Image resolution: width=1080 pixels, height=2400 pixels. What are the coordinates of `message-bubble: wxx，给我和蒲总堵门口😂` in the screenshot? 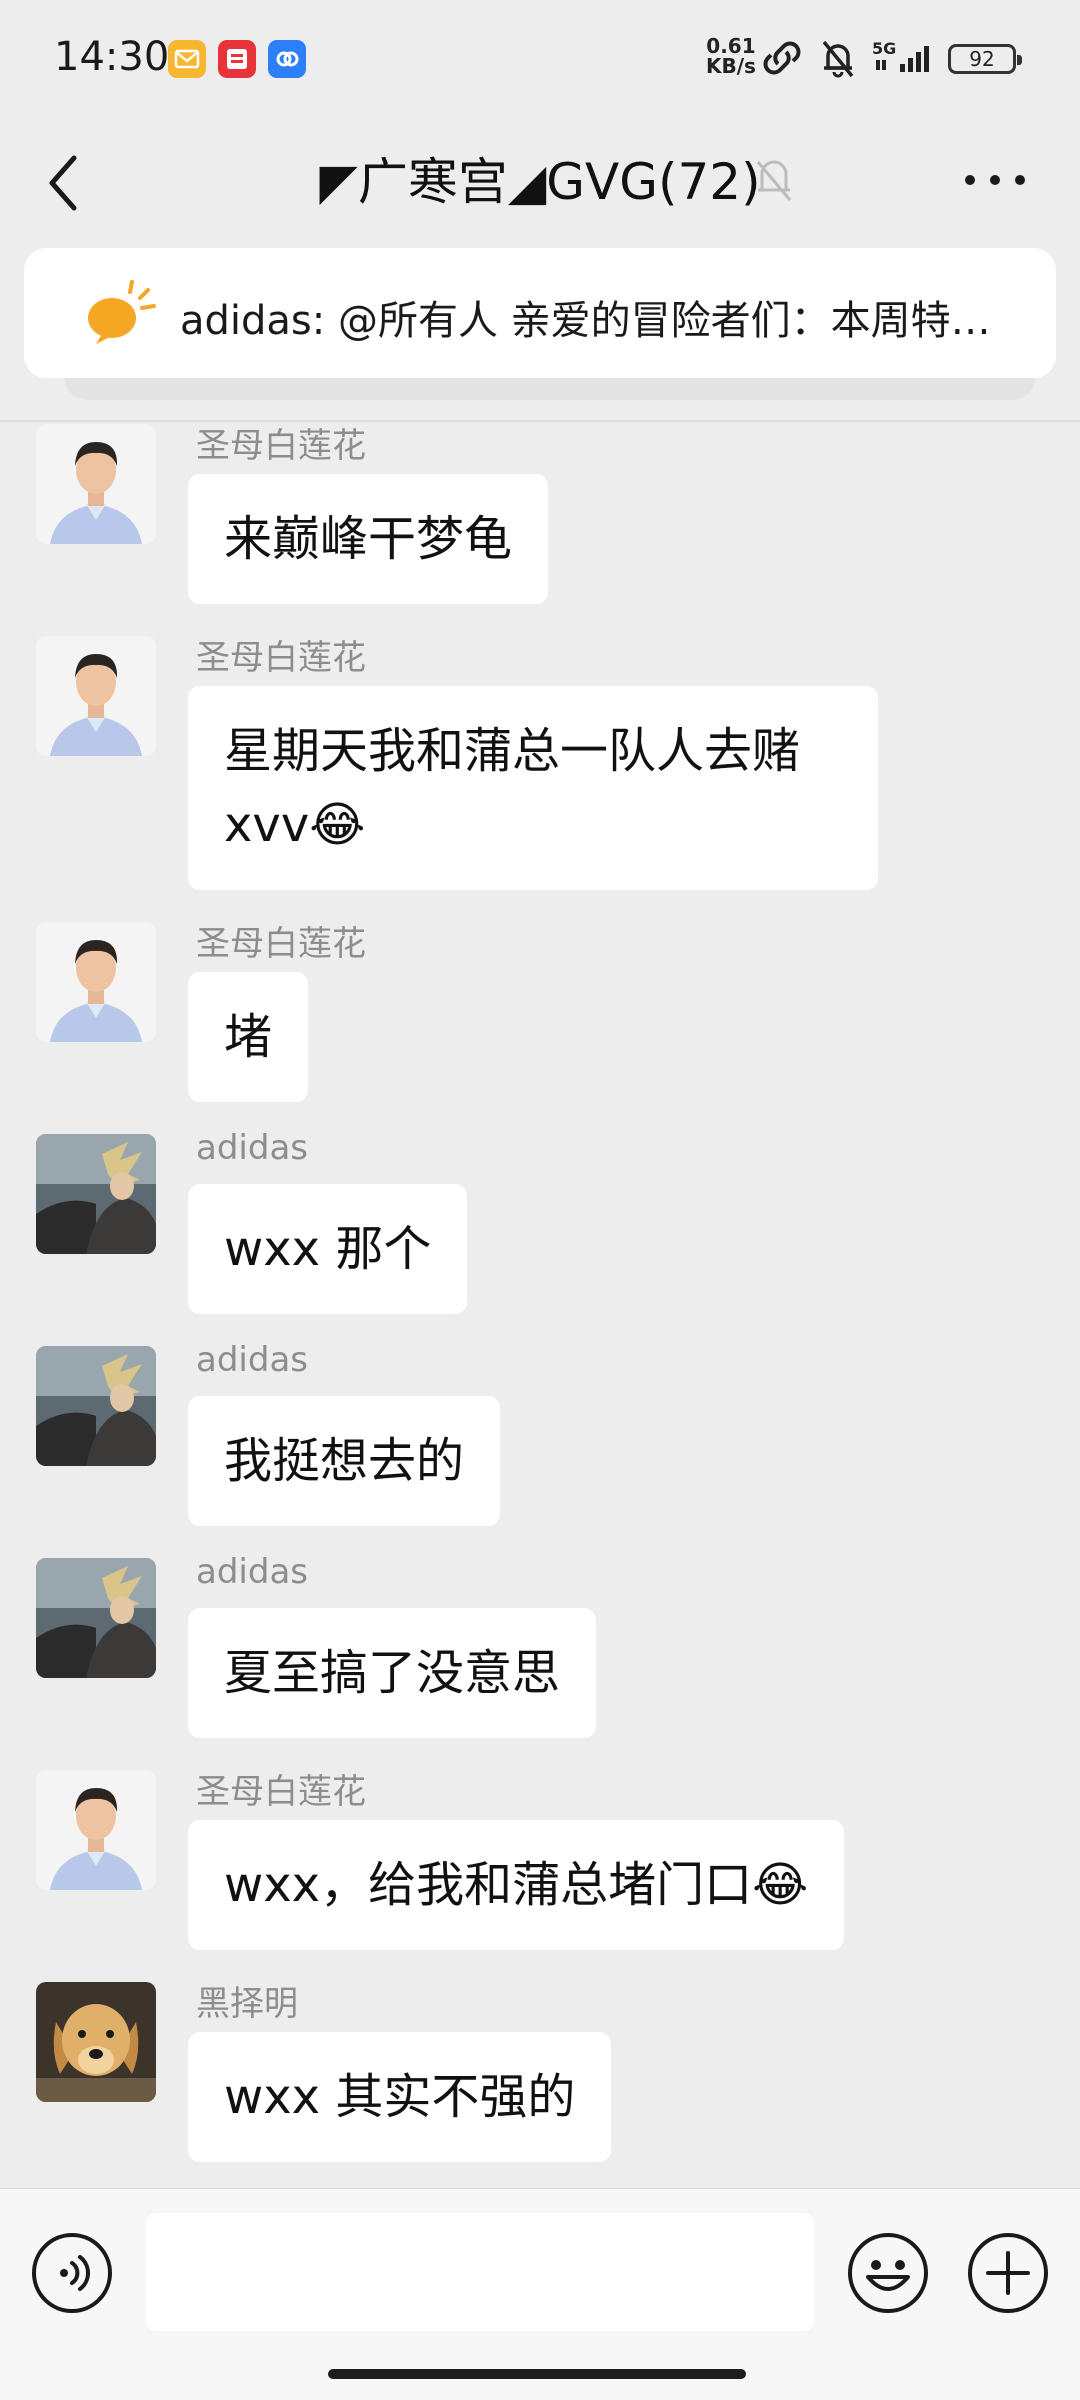 It's located at (516, 1885).